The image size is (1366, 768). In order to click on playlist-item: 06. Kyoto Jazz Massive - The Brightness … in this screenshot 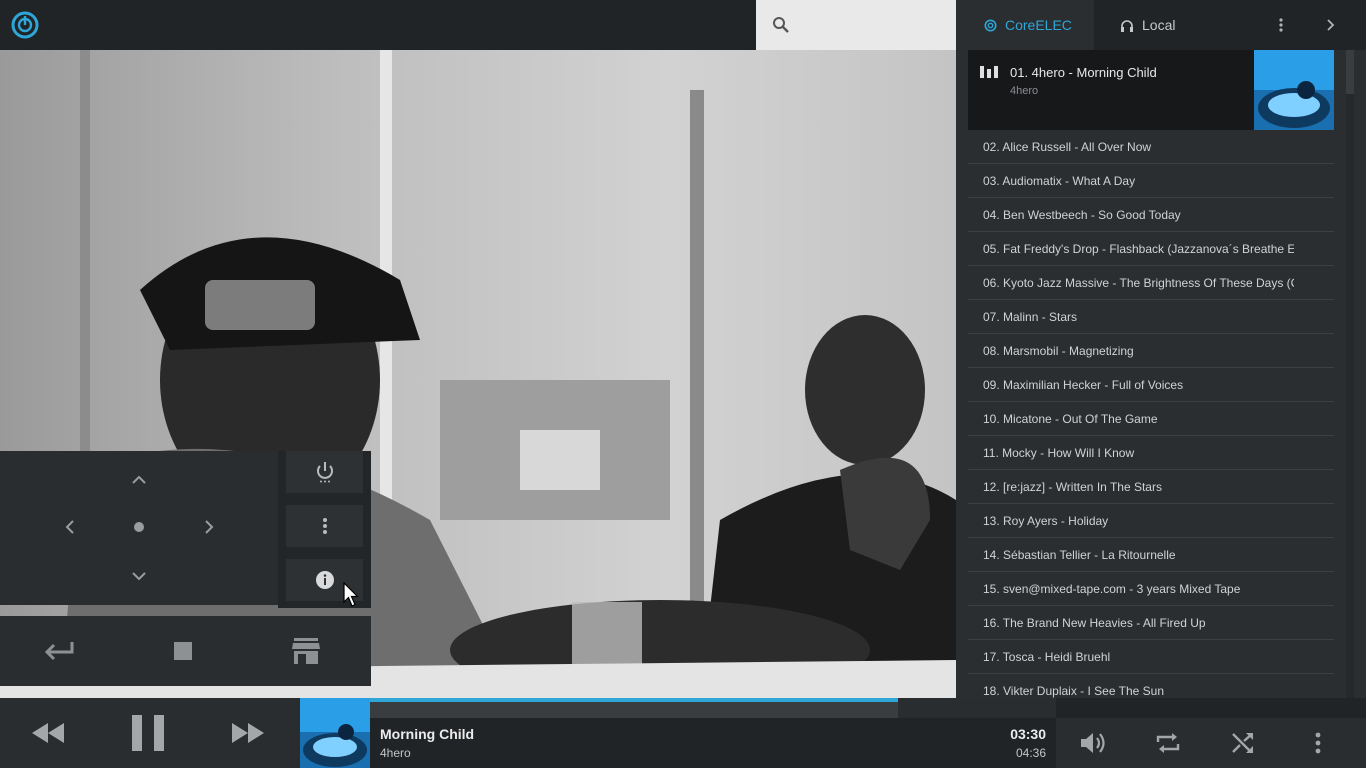, I will do `click(1151, 283)`.